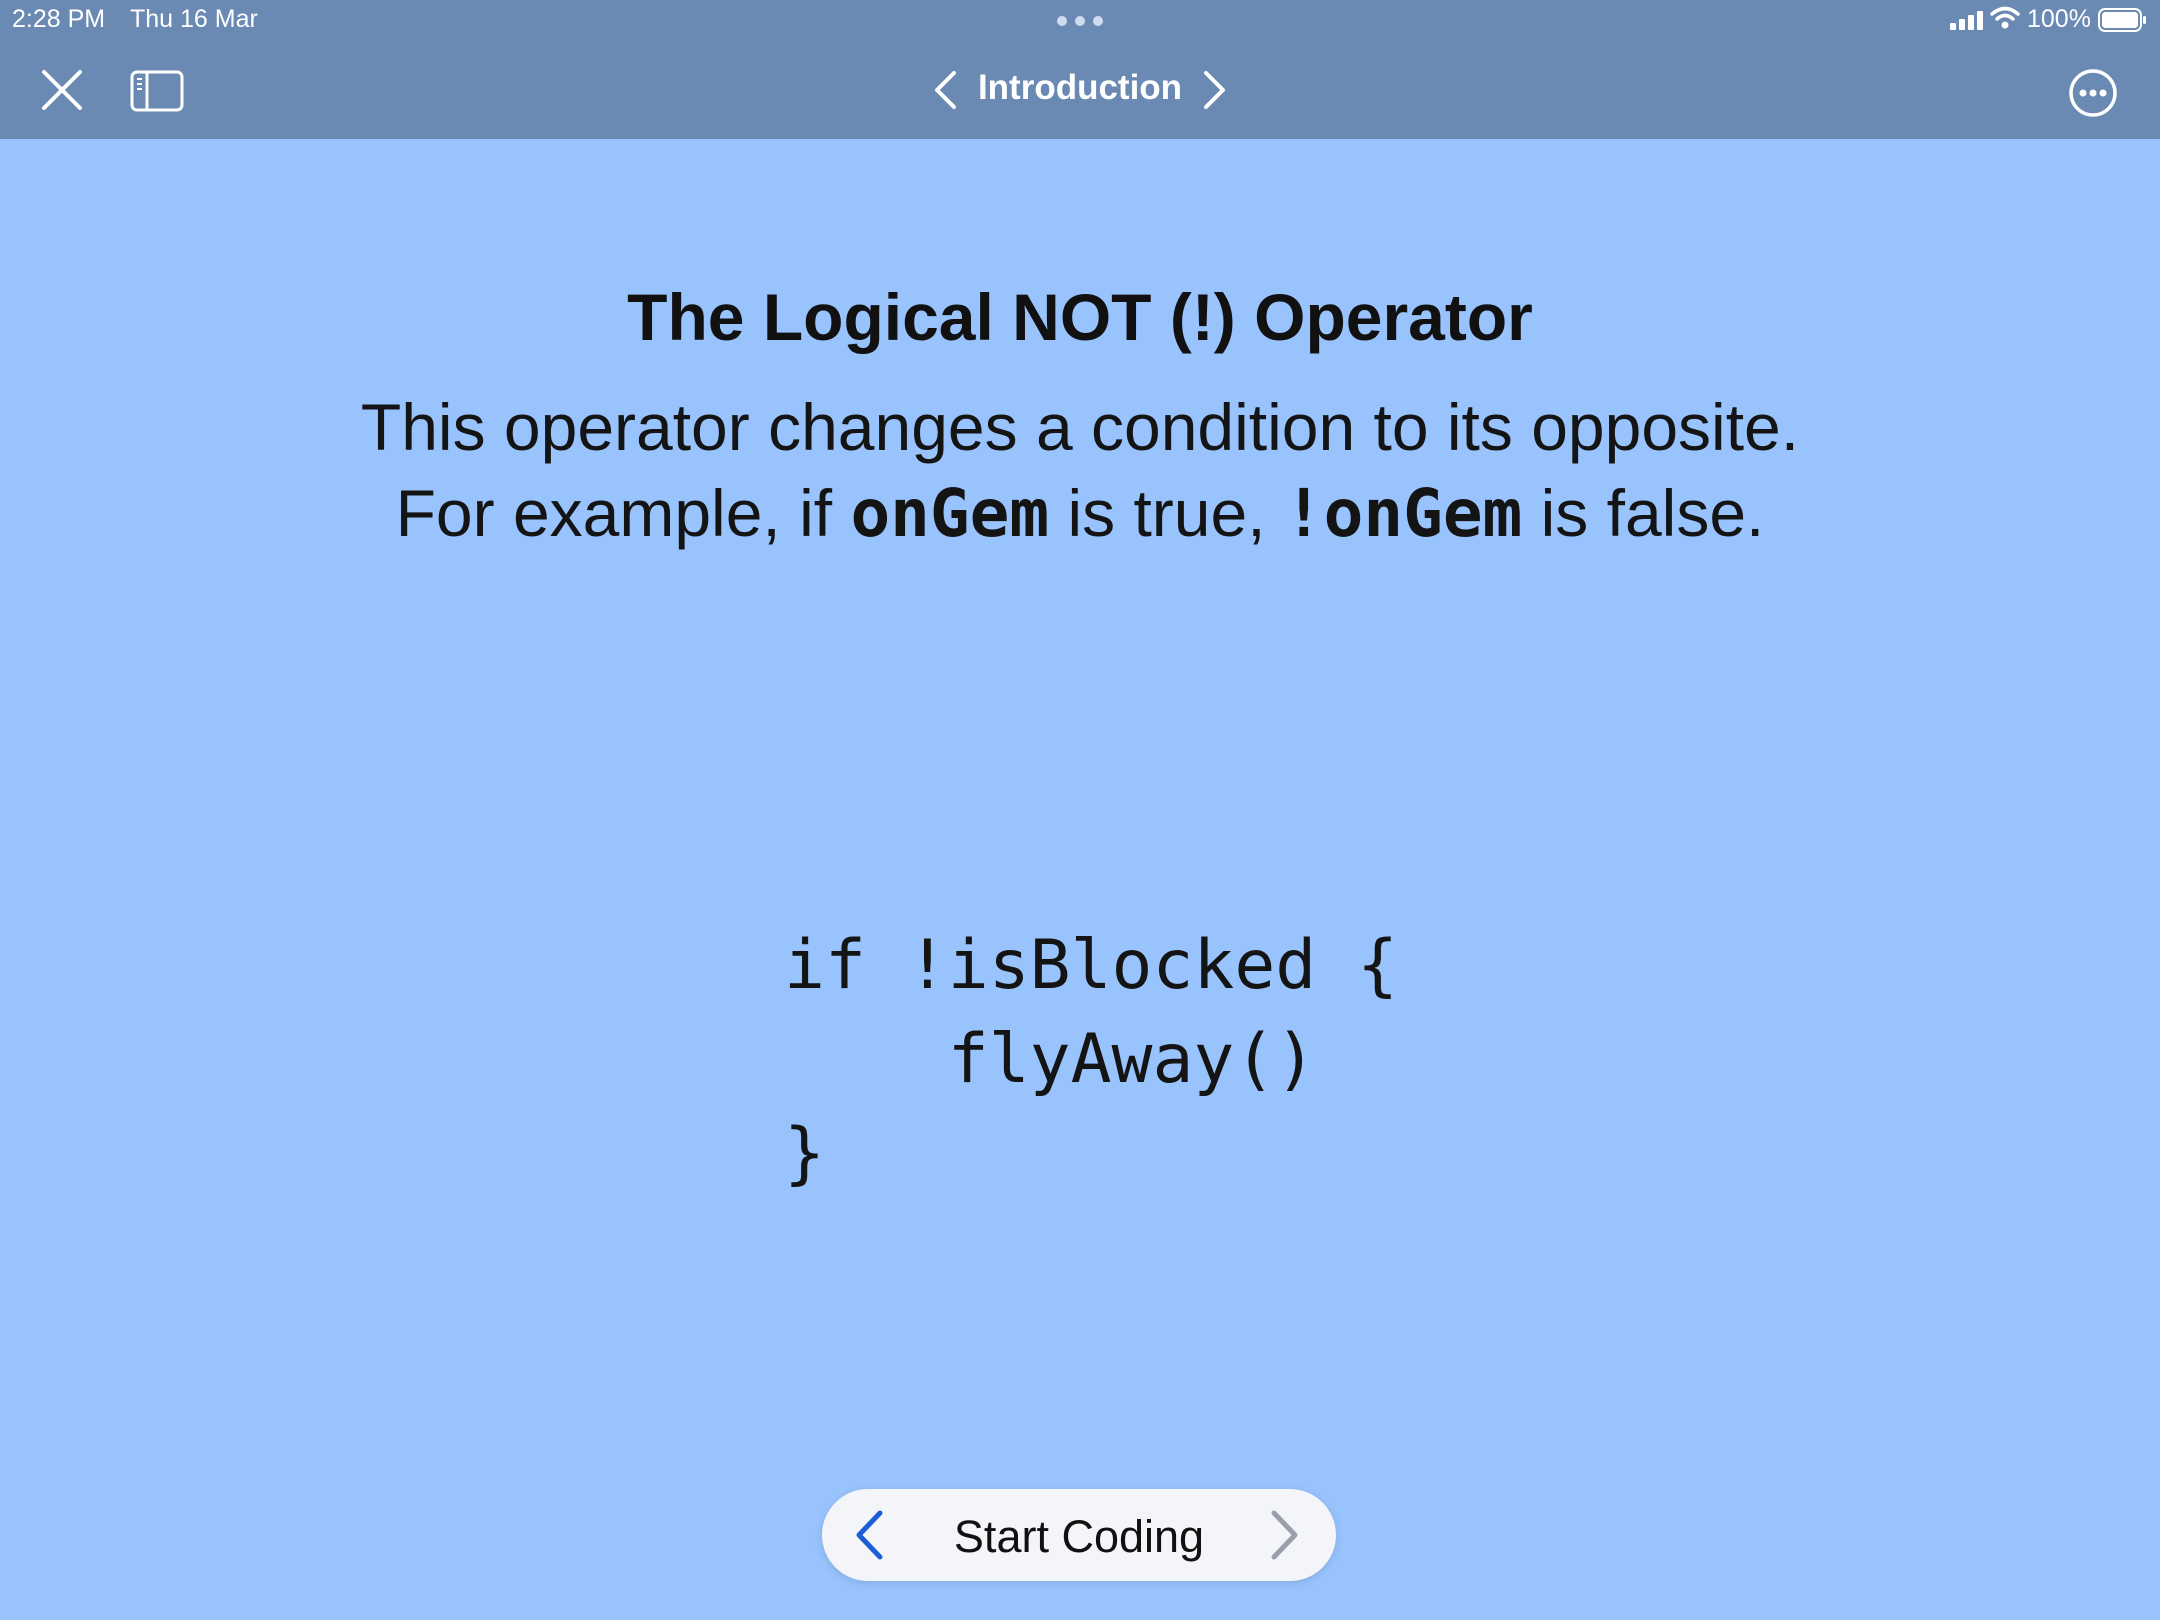 Image resolution: width=2160 pixels, height=1620 pixels. I want to click on chevron-left-icon, so click(869, 1535).